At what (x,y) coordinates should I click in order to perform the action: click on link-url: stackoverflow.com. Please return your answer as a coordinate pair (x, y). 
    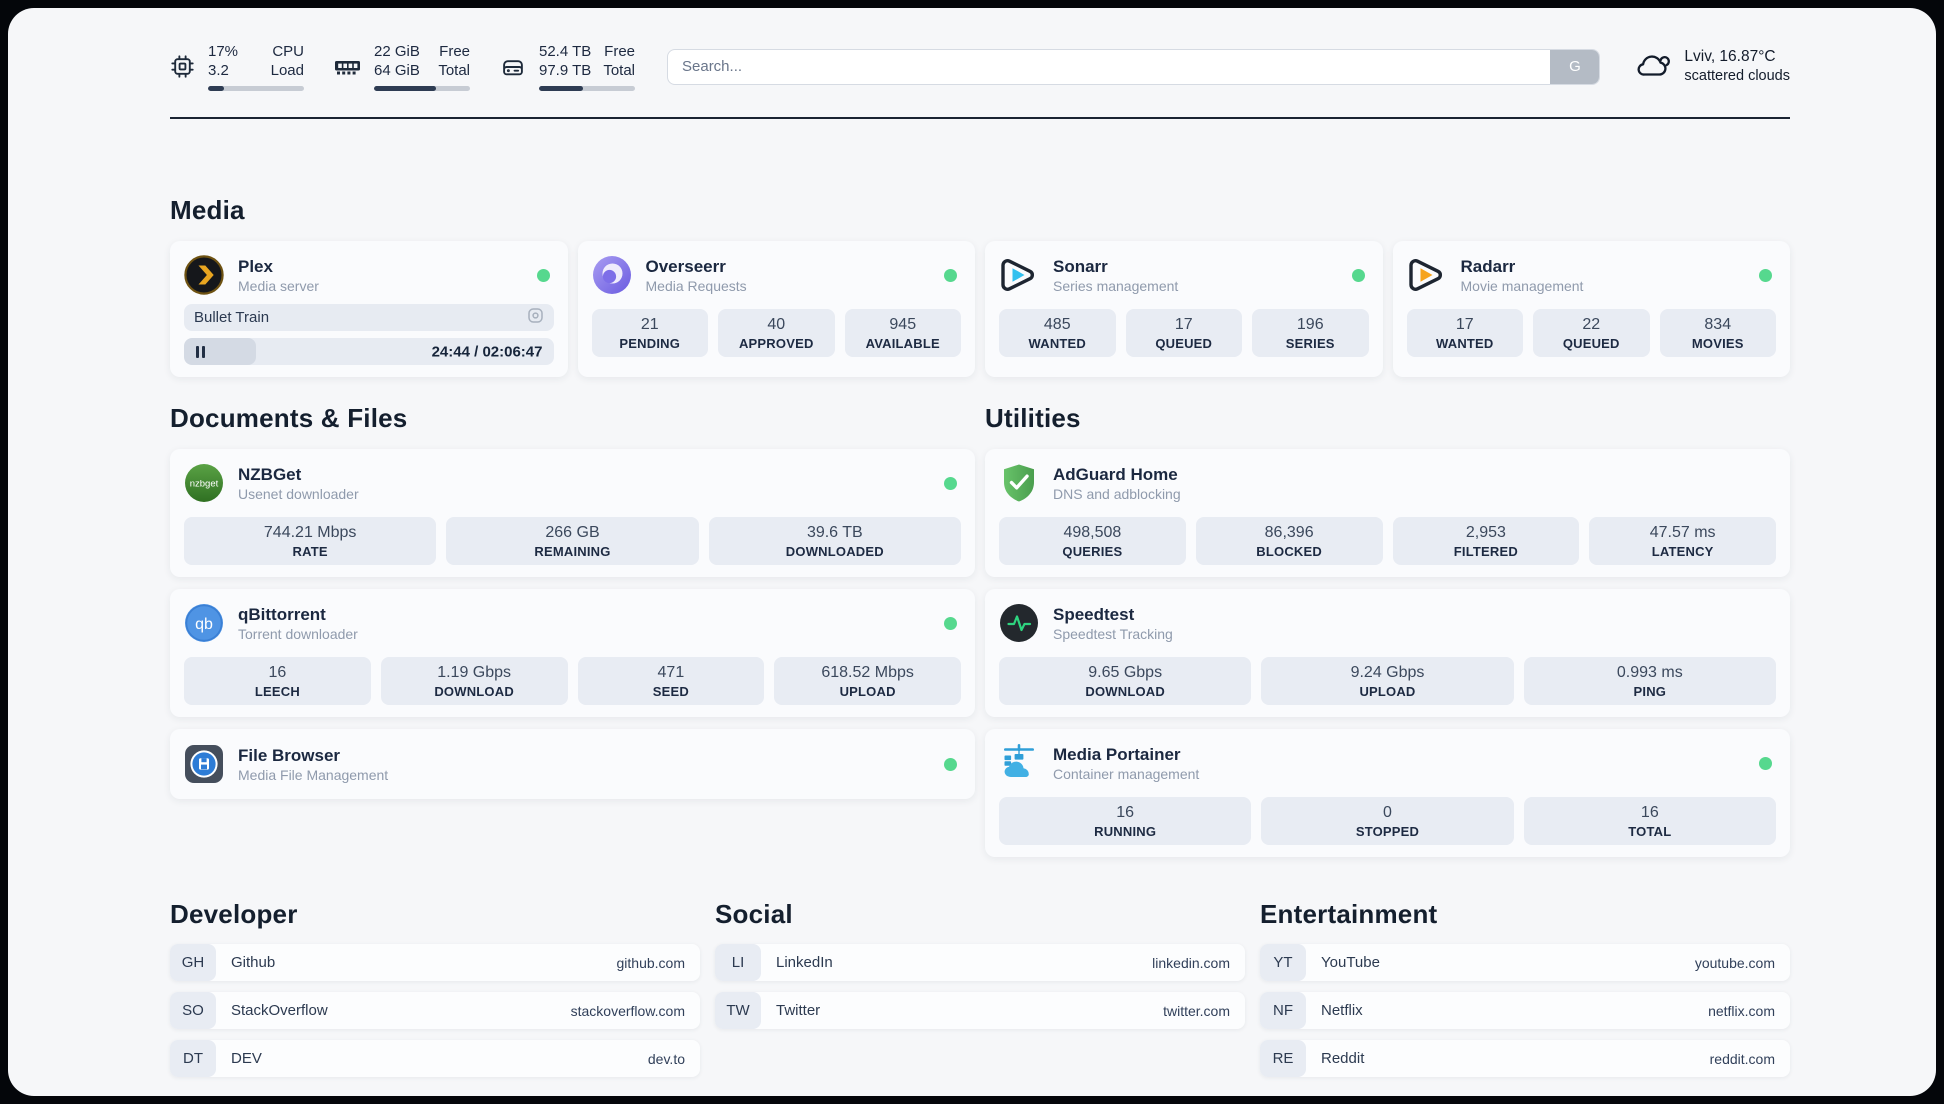
    Looking at the image, I should click on (627, 1010).